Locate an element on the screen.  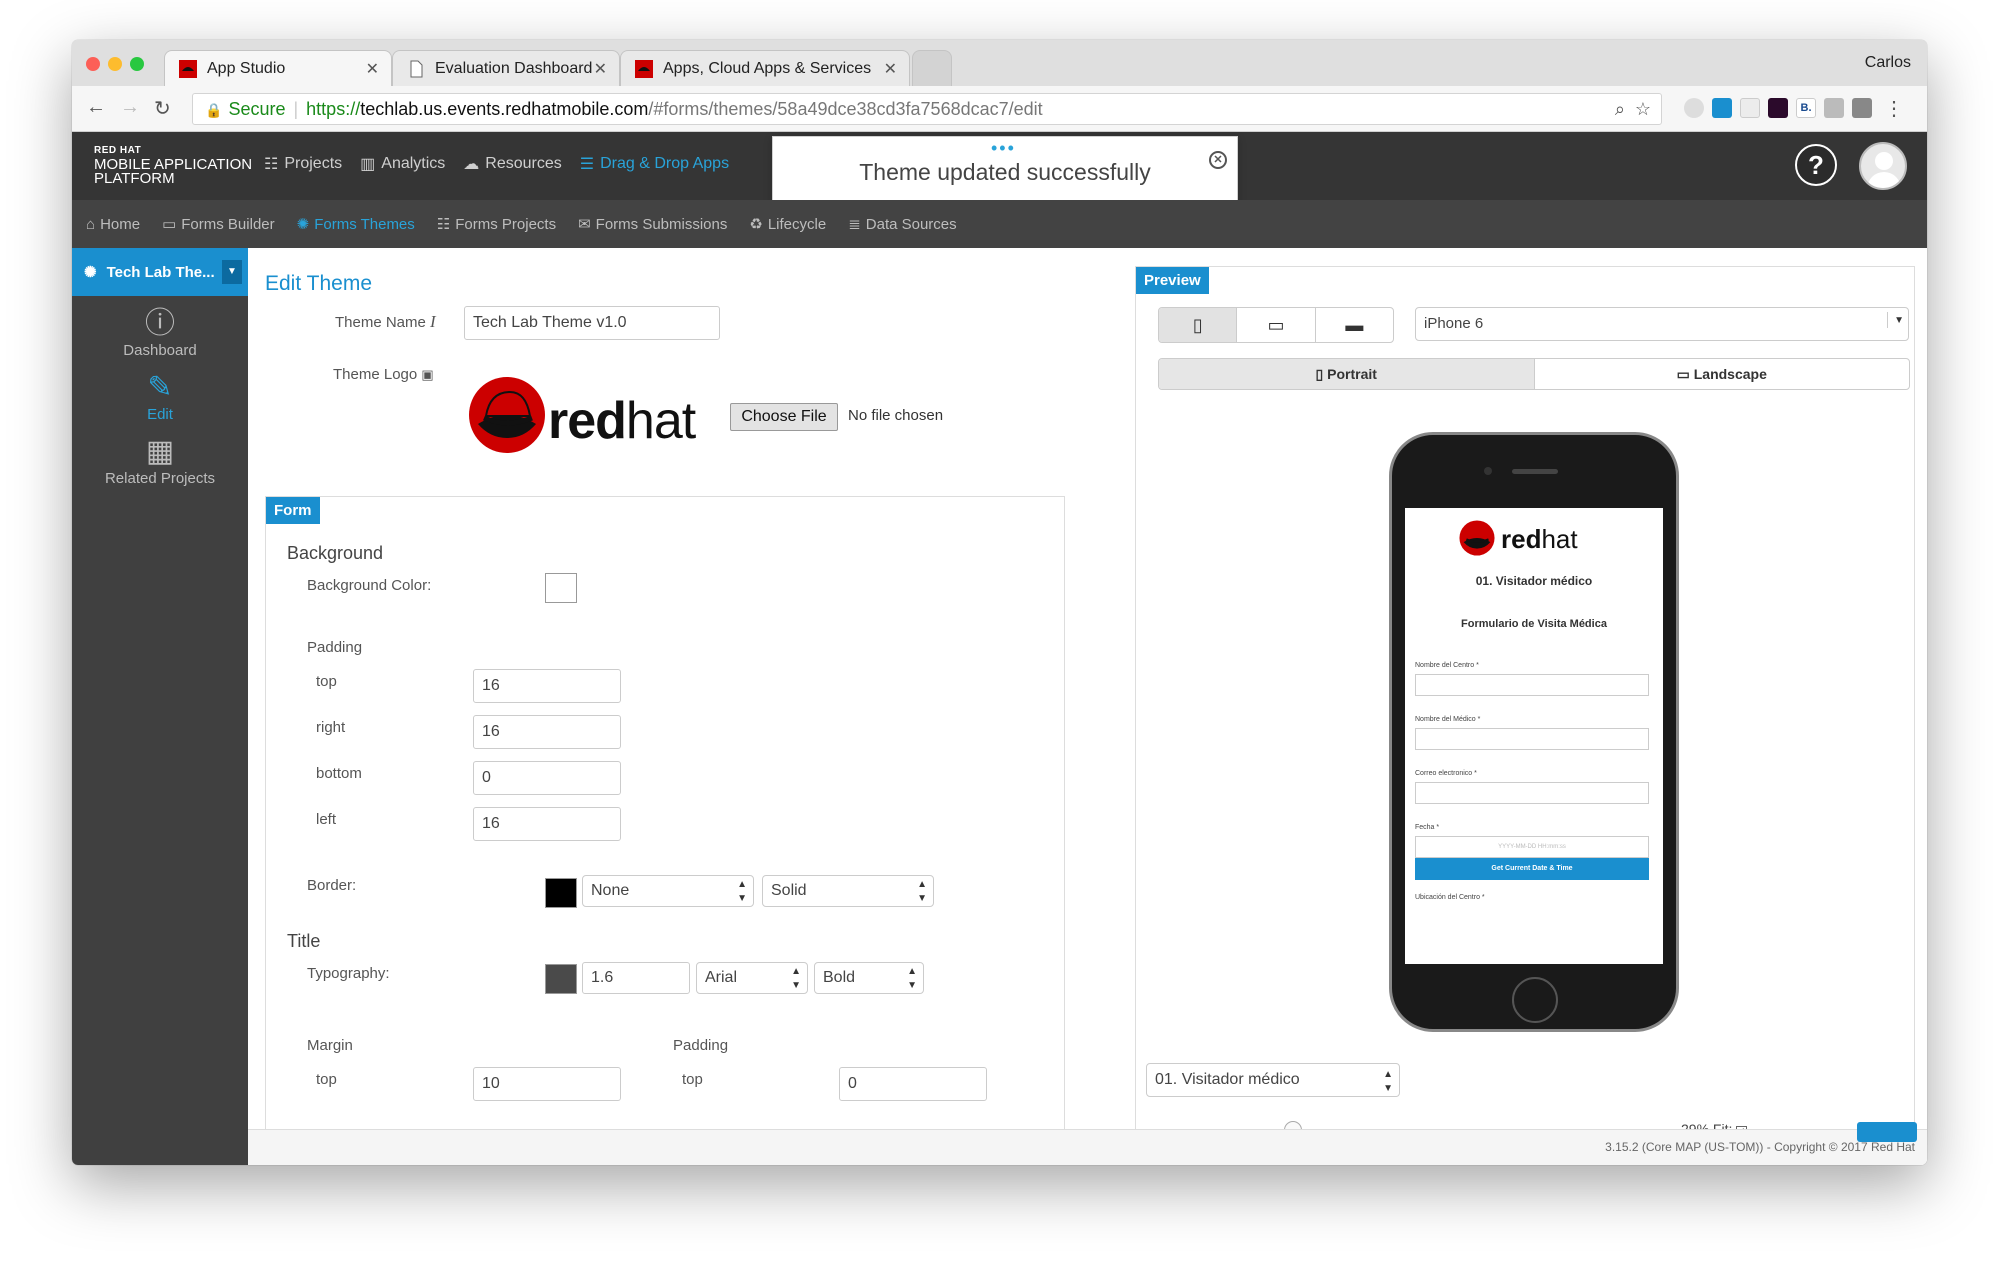
zoom-icon: ⌕ is located at coordinates (1620, 109).